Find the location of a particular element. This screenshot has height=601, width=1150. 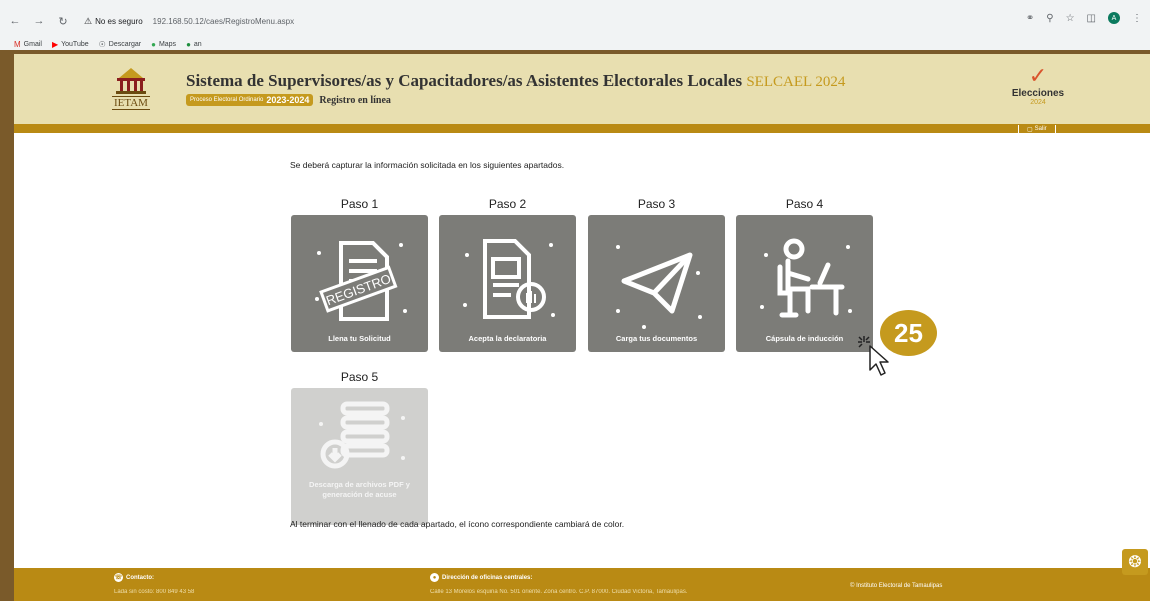

step-2-card: Acepta la declaratoria is located at coordinates (507, 283).